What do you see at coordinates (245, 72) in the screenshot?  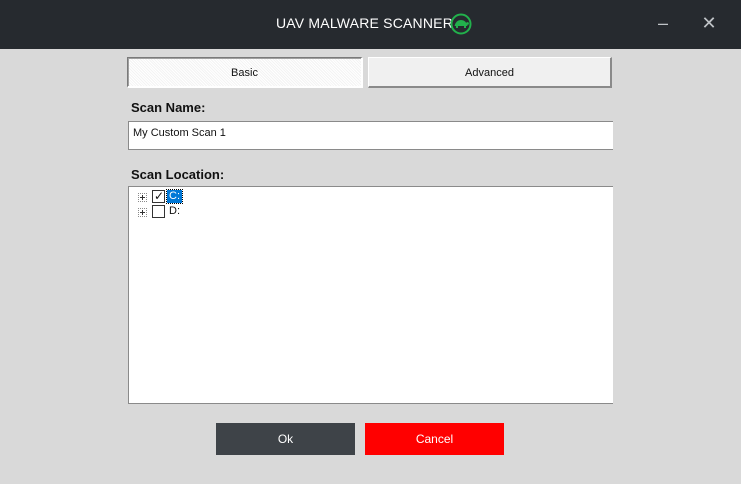 I see `tab-basic: Basic` at bounding box center [245, 72].